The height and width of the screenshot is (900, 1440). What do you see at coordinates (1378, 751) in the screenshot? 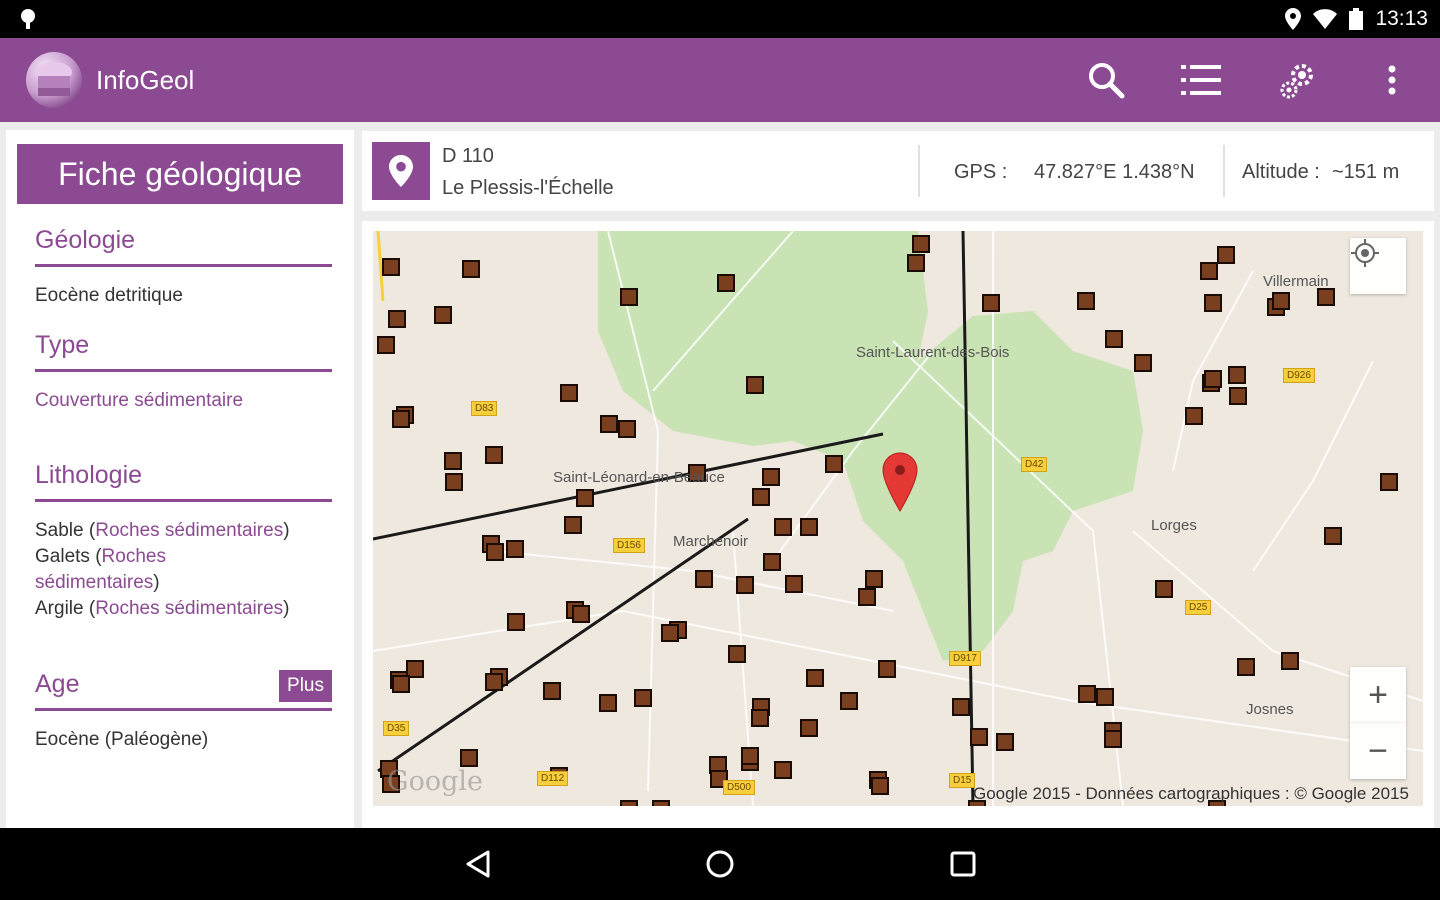
I see `zoom-out-button: −` at bounding box center [1378, 751].